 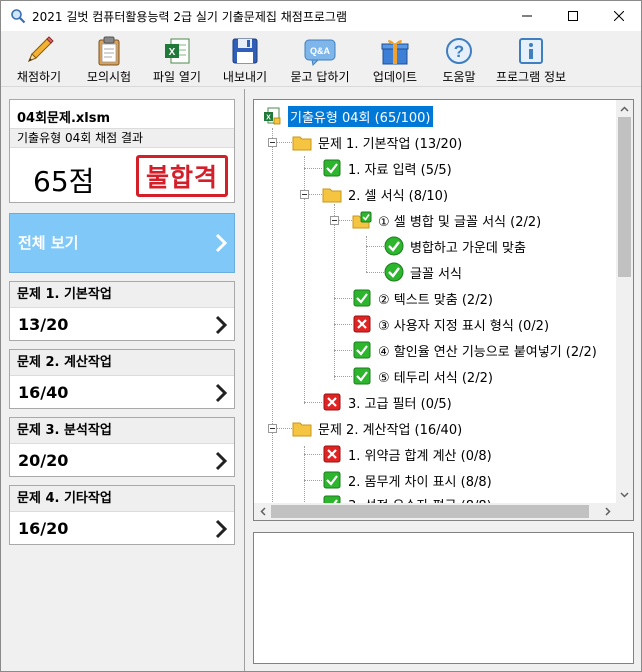 I want to click on close-icon, so click(x=619, y=16).